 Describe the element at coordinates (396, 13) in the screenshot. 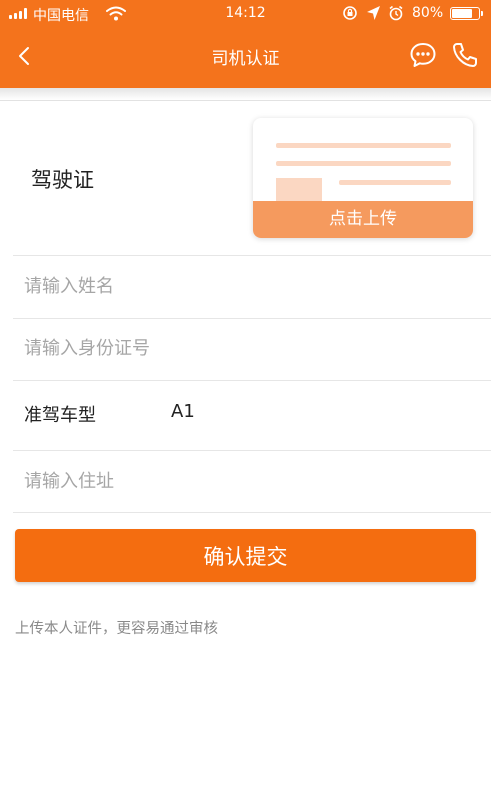

I see `alarm-icon` at that location.